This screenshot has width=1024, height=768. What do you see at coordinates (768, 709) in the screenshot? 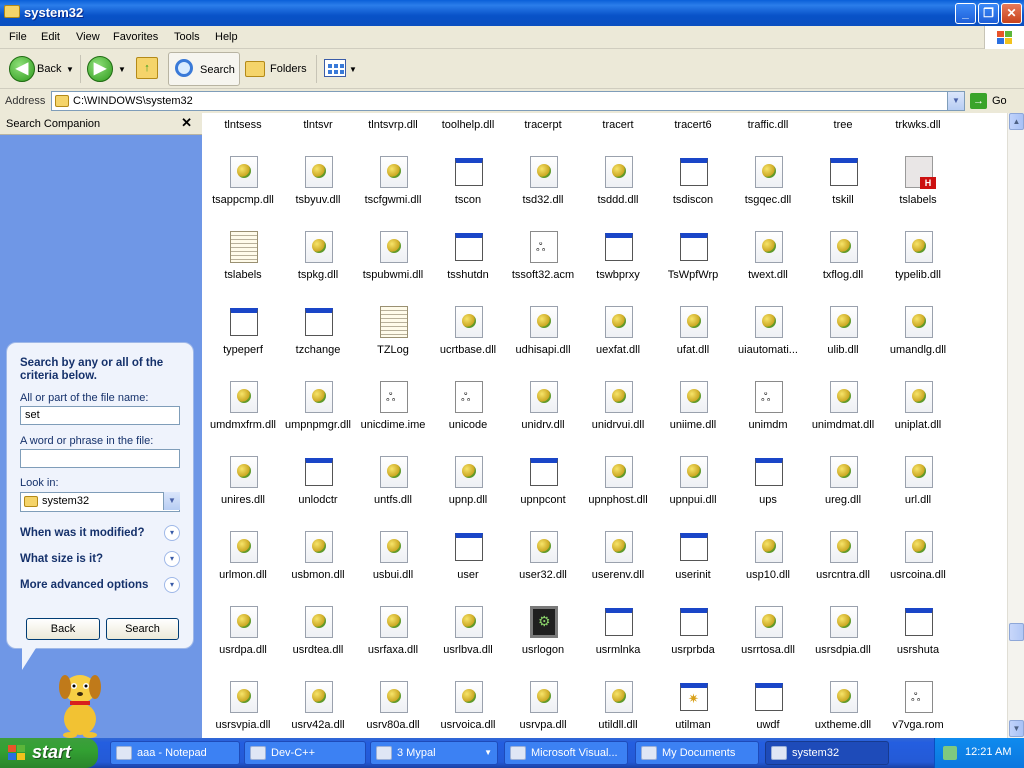
I see `file-item: uwdf` at bounding box center [768, 709].